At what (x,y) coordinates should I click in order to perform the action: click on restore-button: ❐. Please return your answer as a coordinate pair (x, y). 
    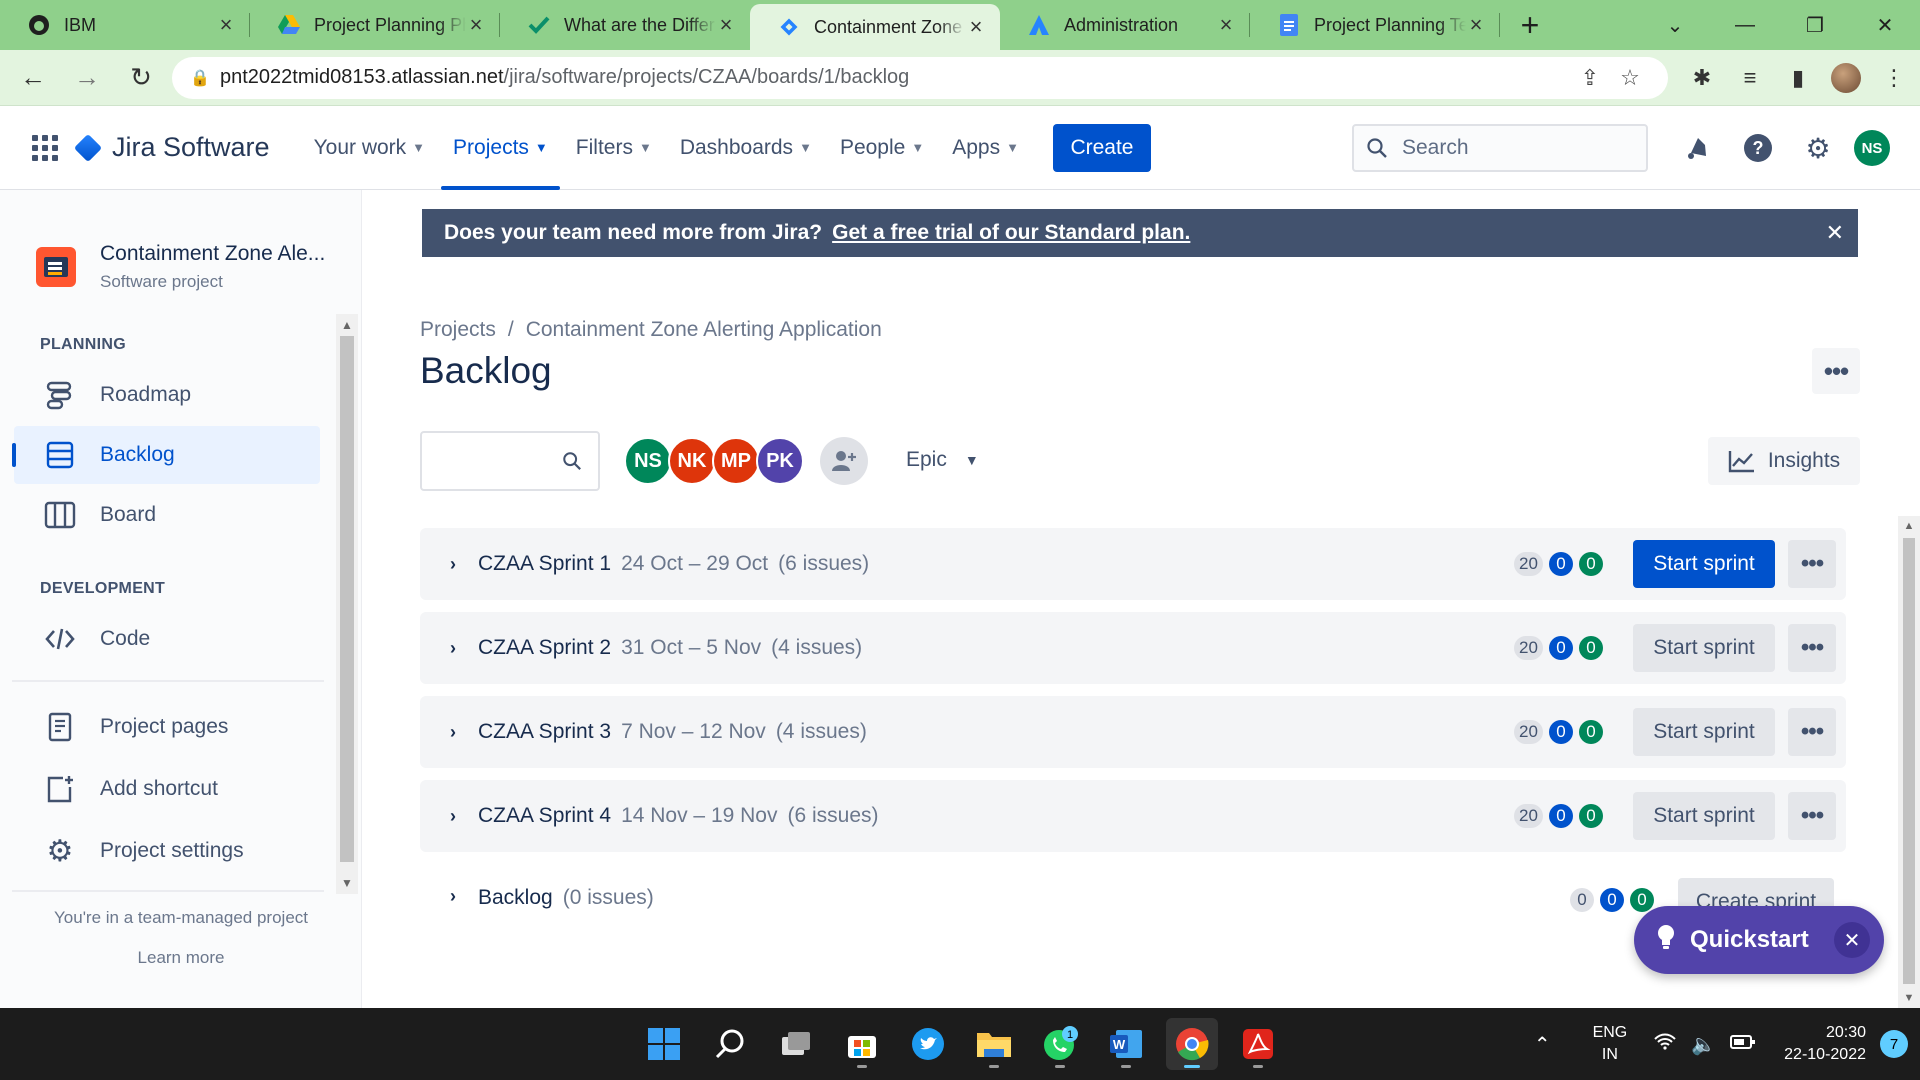
    Looking at the image, I should click on (1815, 25).